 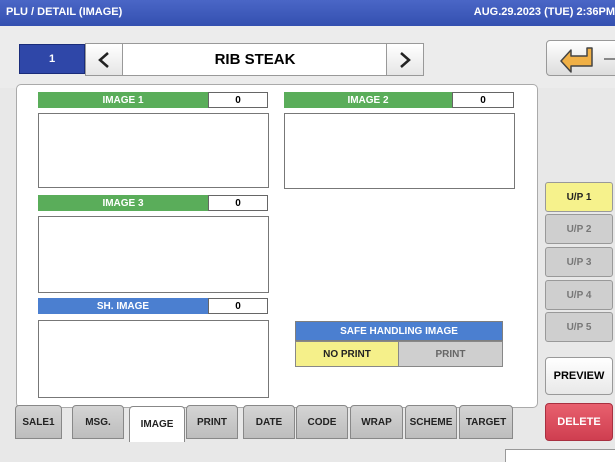 I want to click on delete-button: DELETE, so click(x=579, y=422).